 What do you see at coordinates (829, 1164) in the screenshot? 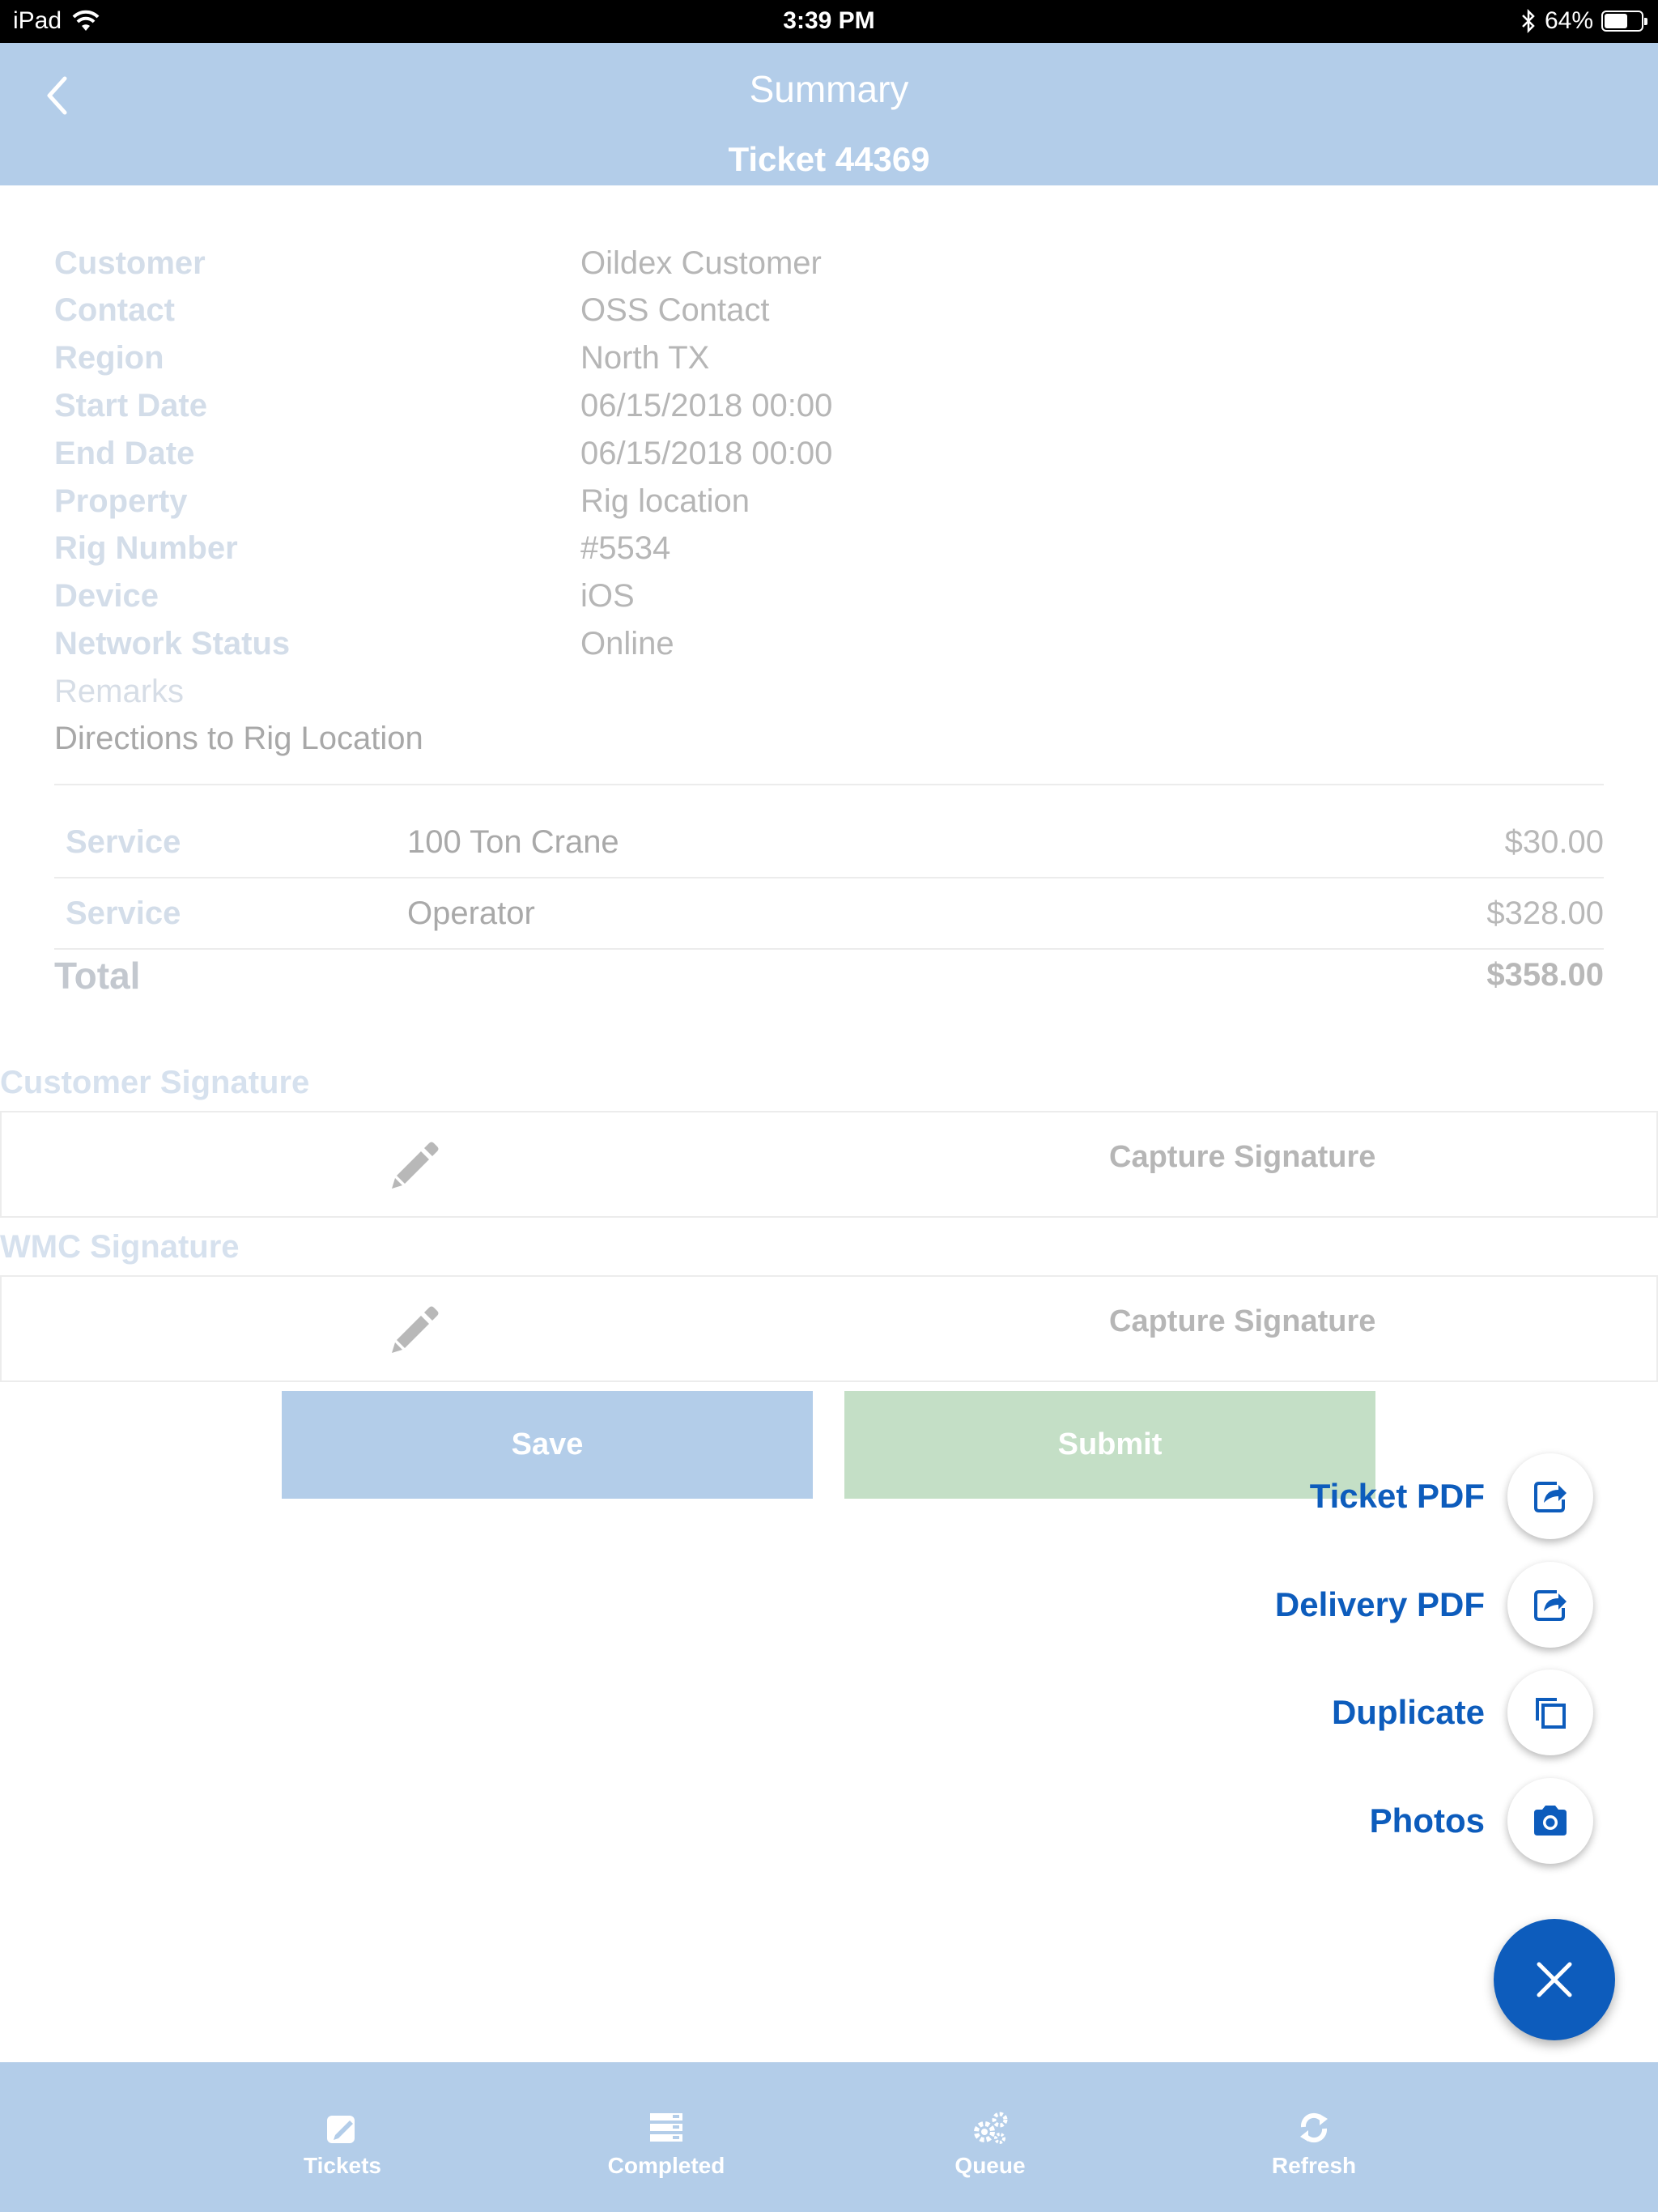
I see `customer-signature-box: Capture Signature` at bounding box center [829, 1164].